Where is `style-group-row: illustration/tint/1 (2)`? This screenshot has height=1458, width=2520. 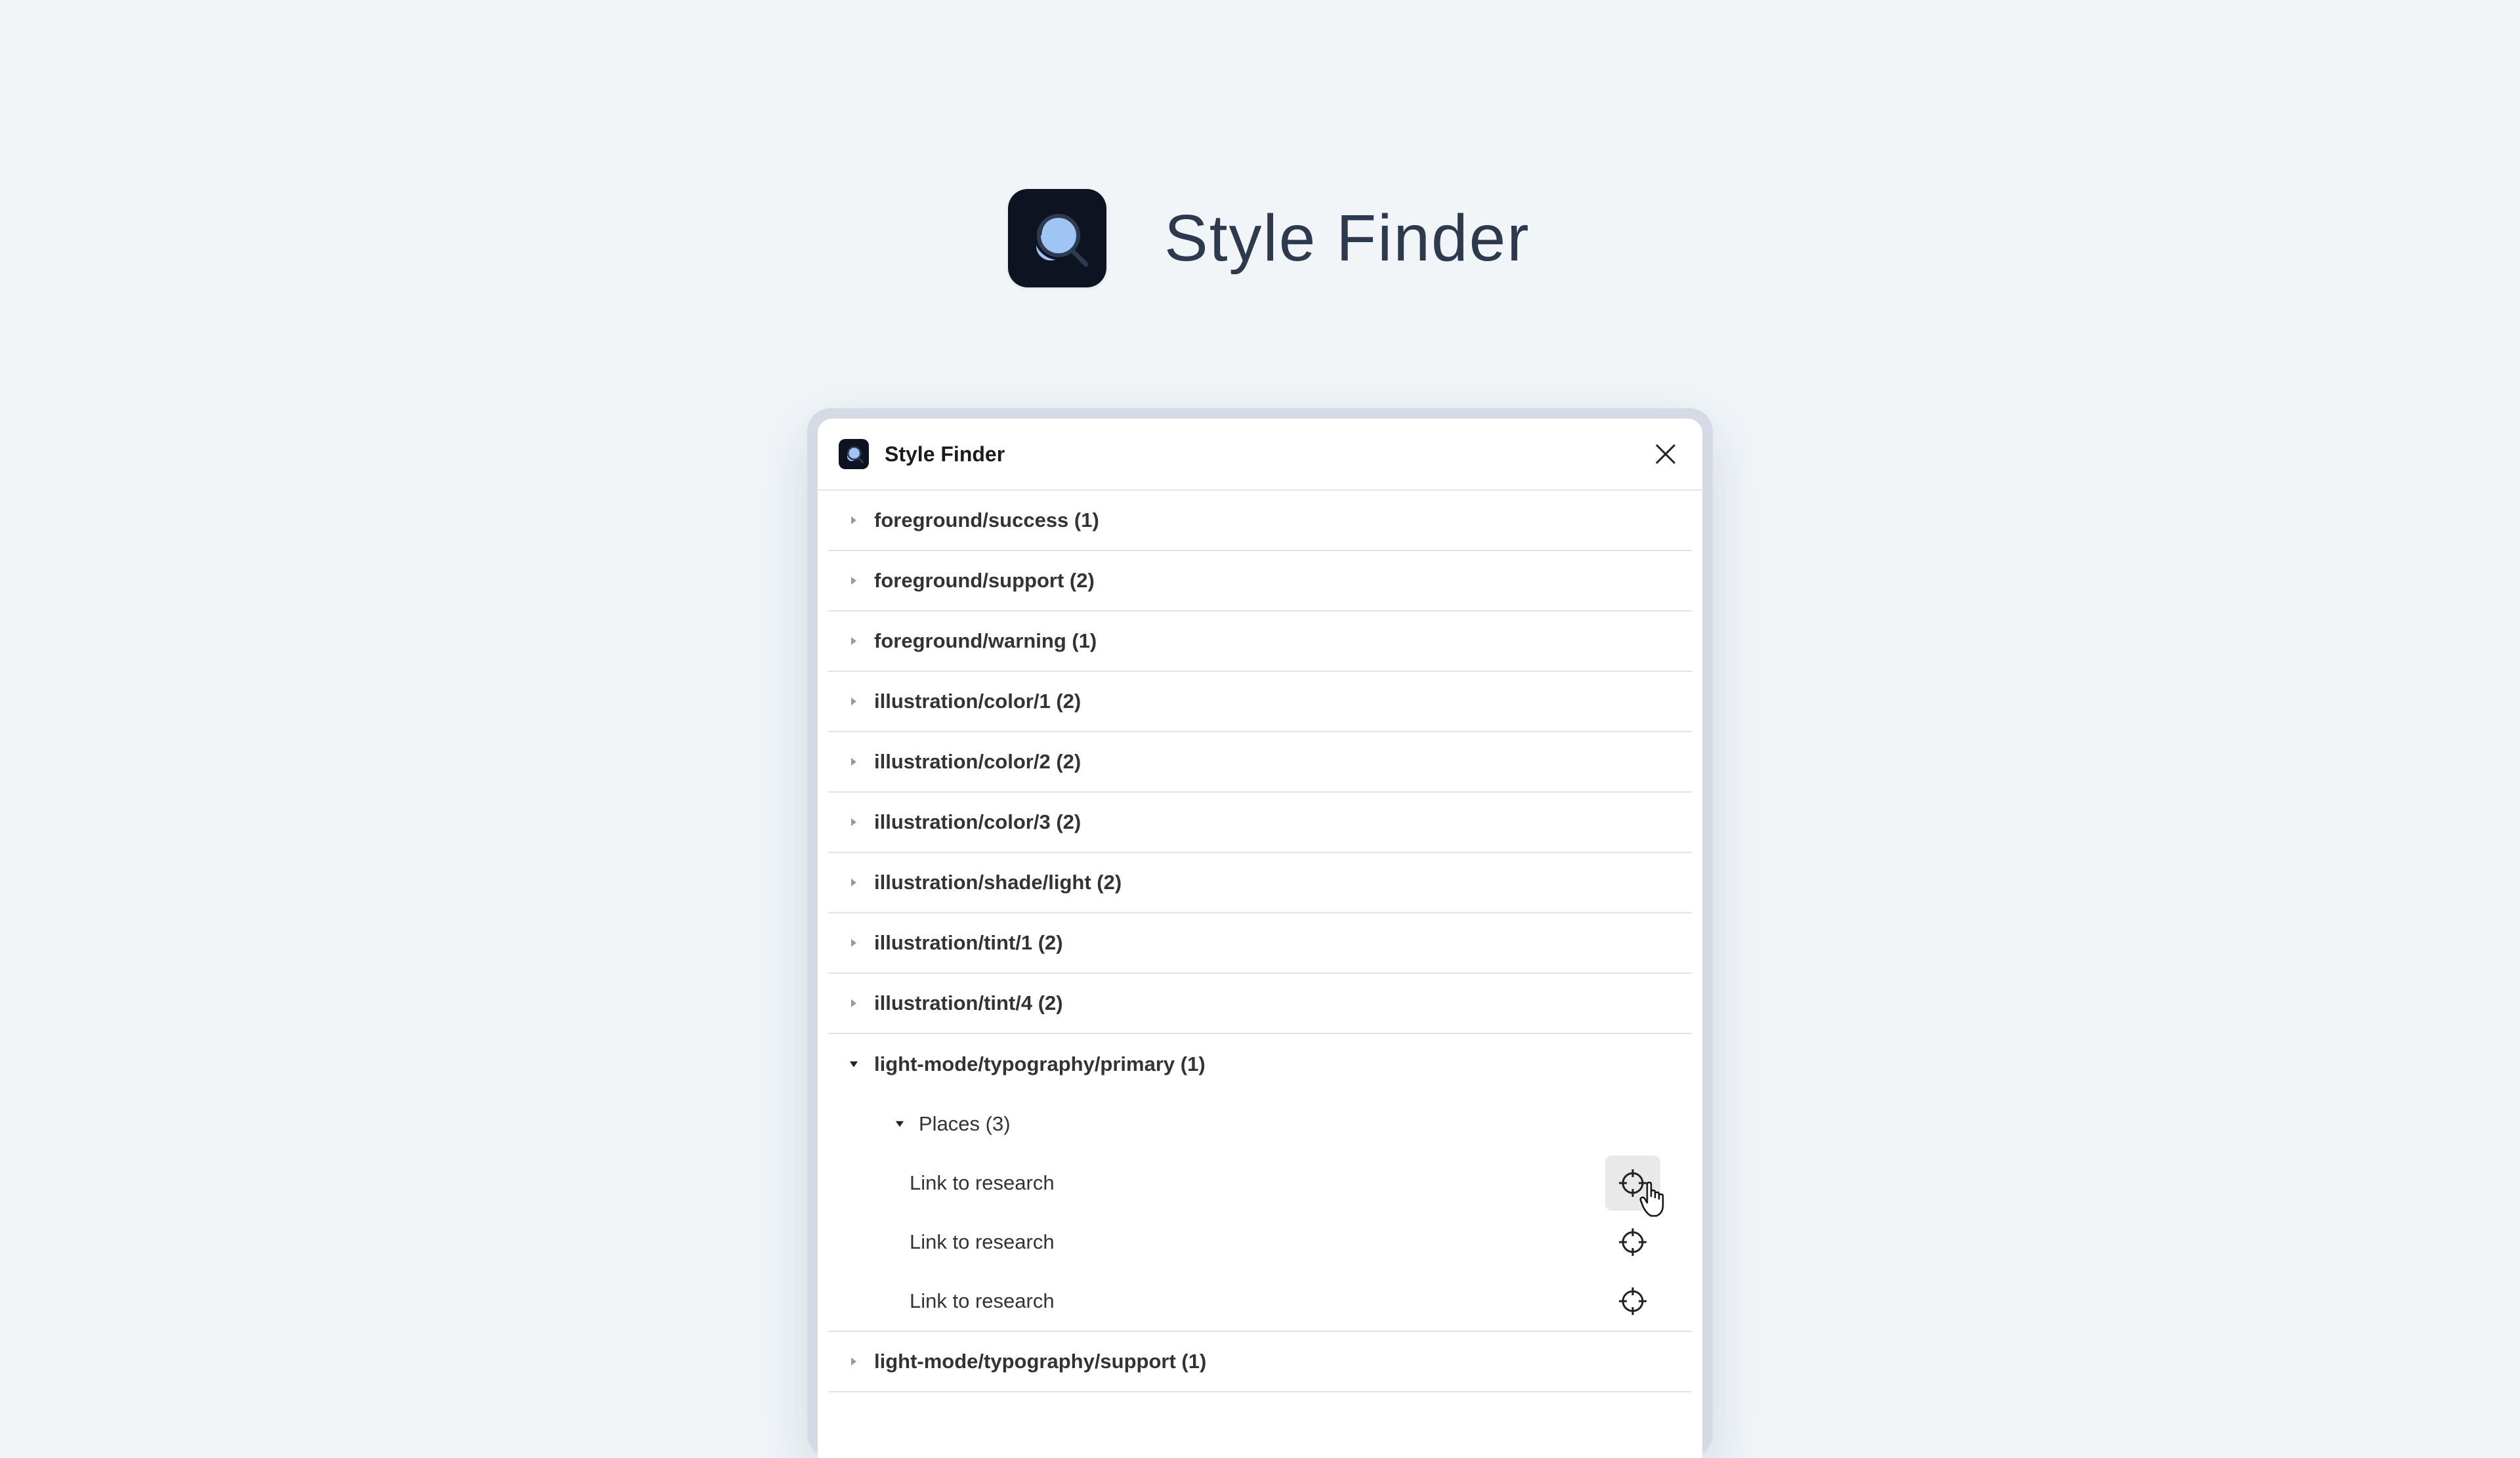 style-group-row: illustration/tint/1 (2) is located at coordinates (1260, 943).